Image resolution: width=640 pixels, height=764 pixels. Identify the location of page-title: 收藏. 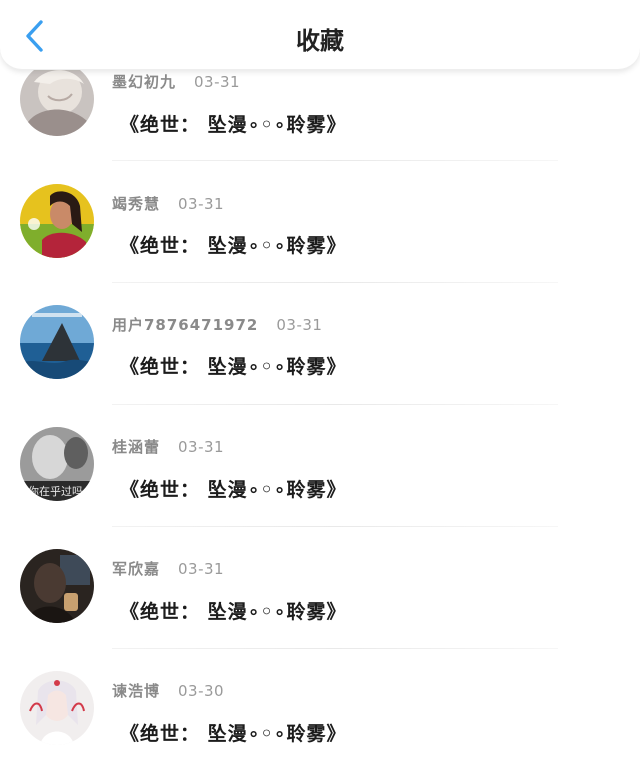
(320, 41).